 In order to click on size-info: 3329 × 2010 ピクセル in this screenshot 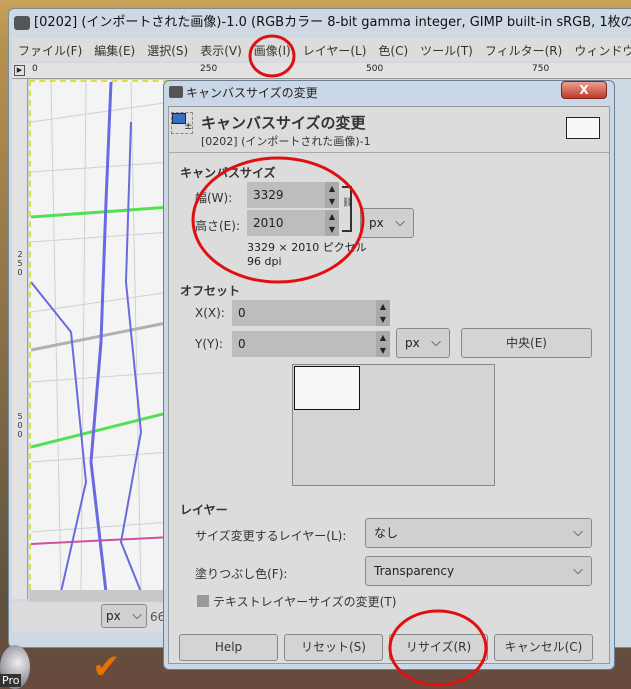, I will do `click(307, 247)`.